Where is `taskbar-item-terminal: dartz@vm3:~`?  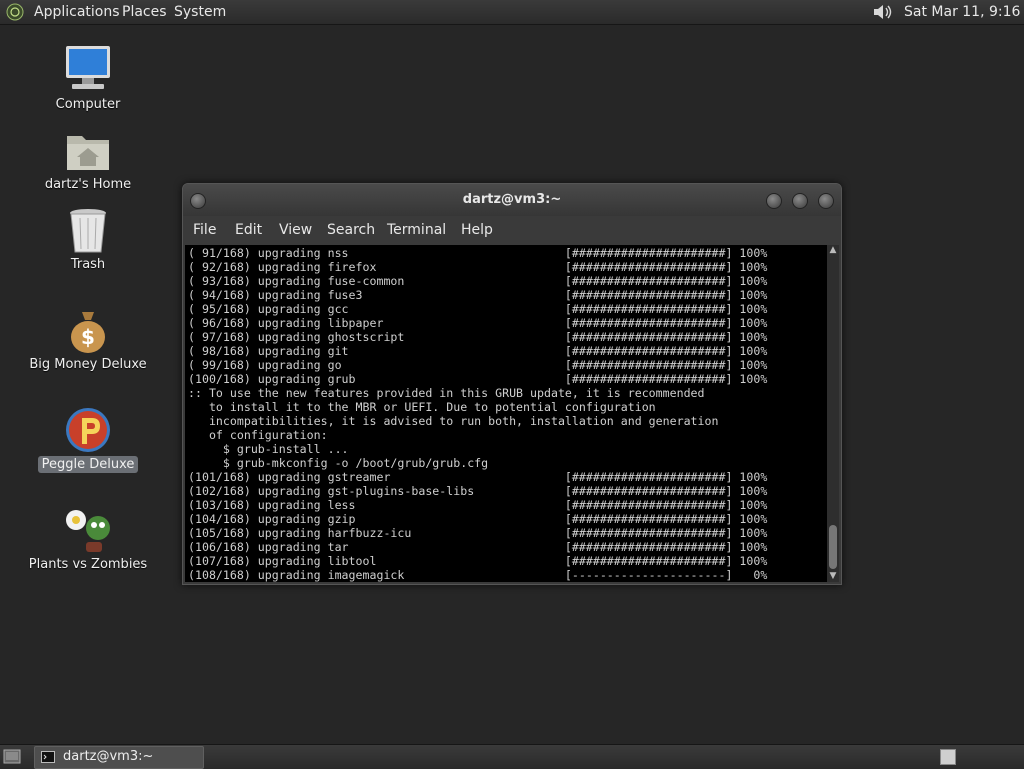 taskbar-item-terminal: dartz@vm3:~ is located at coordinates (119, 757).